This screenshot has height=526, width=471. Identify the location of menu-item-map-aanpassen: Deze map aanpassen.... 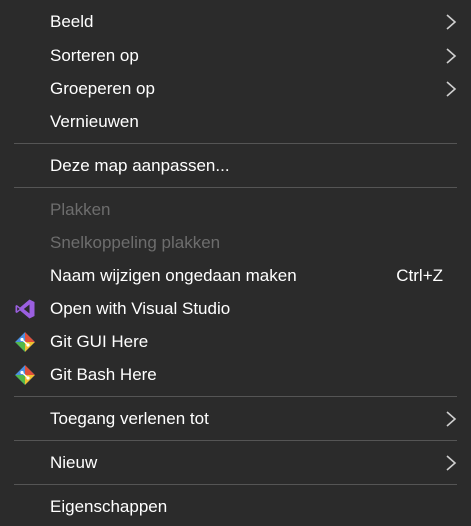
(235, 165).